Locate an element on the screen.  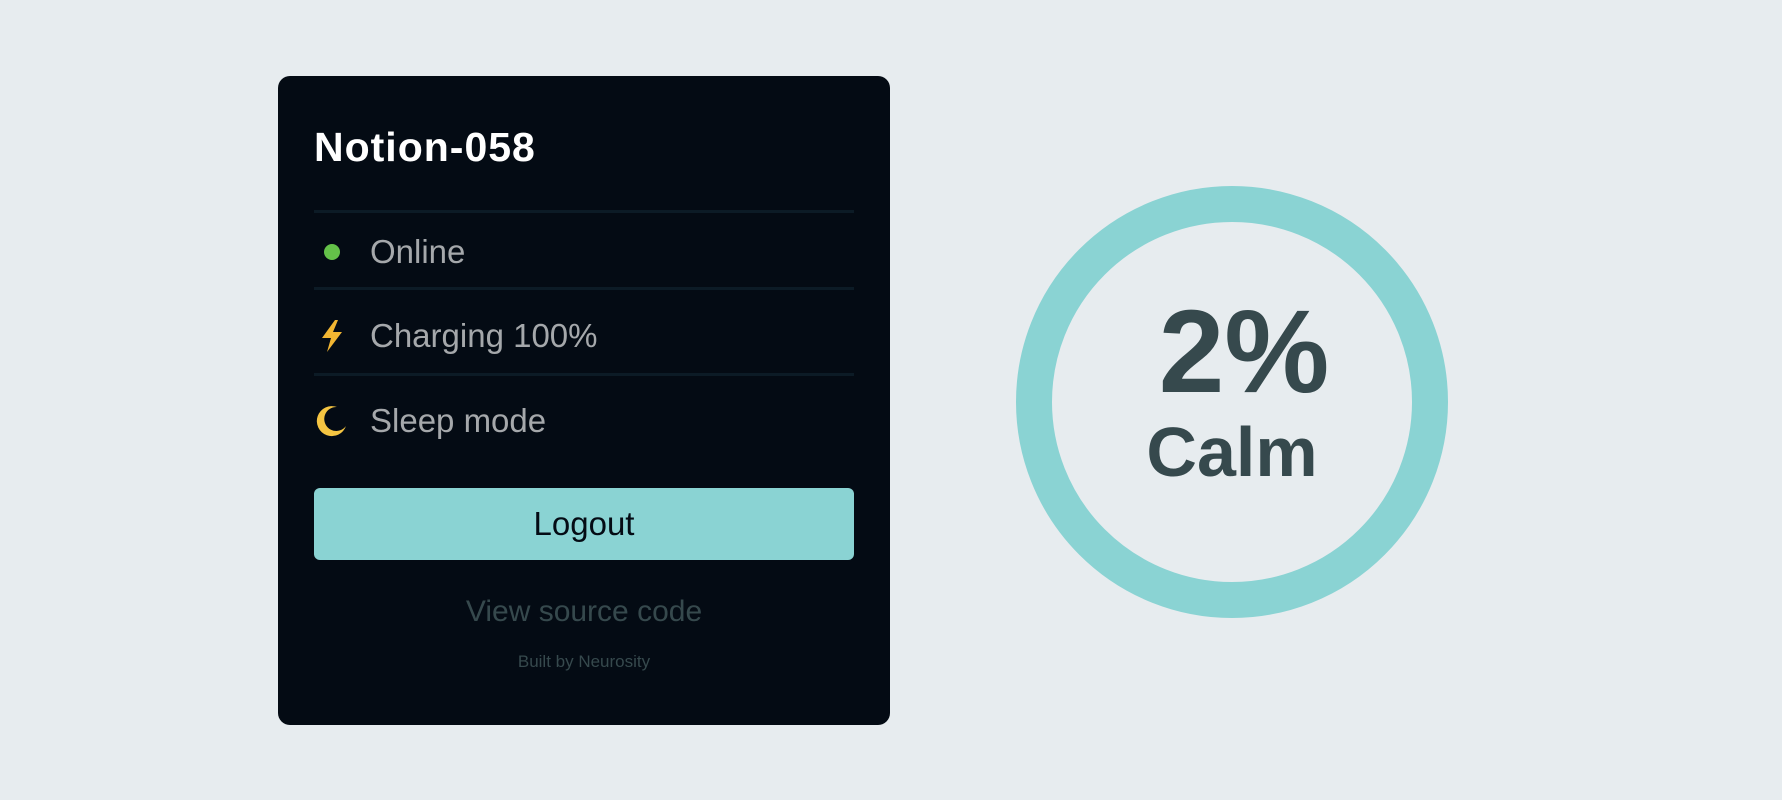
built-by-text: Built by Neurosity is located at coordinates (584, 661).